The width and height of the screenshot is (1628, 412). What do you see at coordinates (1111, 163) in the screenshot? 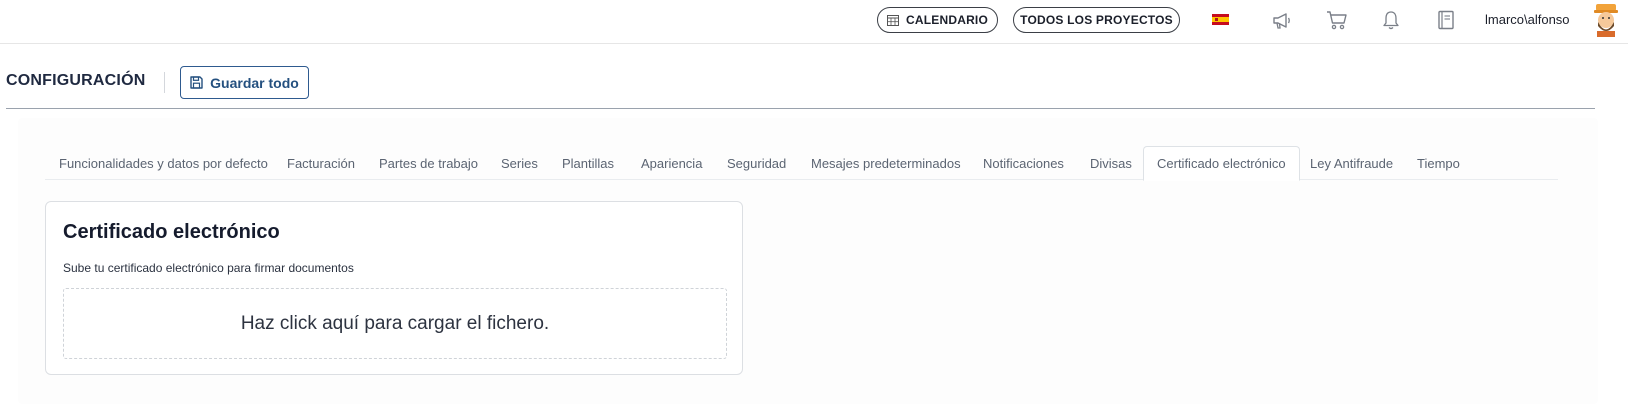
I see `tab-divisas: Divisas` at bounding box center [1111, 163].